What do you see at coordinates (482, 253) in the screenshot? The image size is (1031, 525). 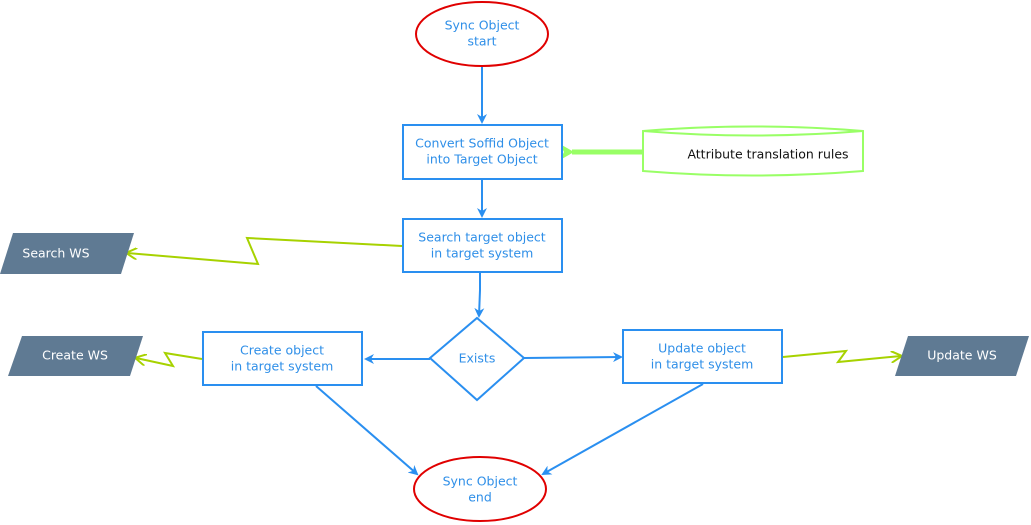 I see `search-label-line2: in target system` at bounding box center [482, 253].